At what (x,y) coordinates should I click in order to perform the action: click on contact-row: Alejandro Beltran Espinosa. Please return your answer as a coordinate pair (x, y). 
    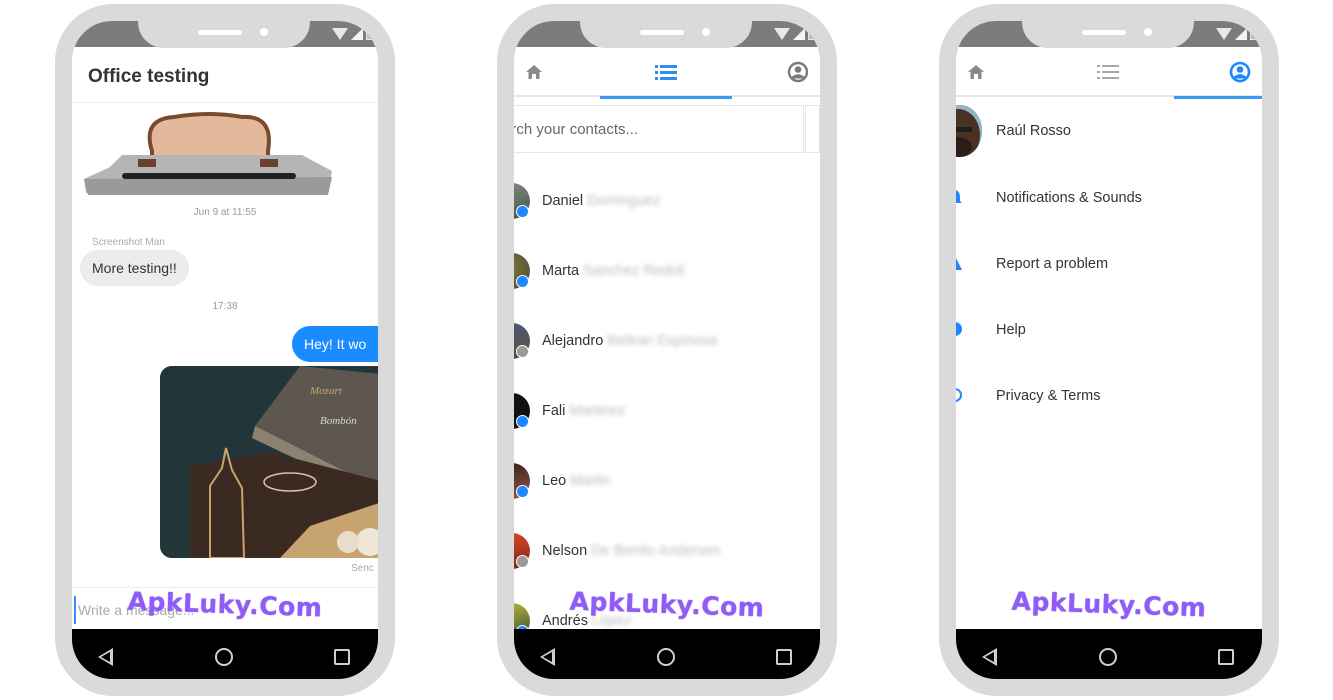
    Looking at the image, I should click on (667, 348).